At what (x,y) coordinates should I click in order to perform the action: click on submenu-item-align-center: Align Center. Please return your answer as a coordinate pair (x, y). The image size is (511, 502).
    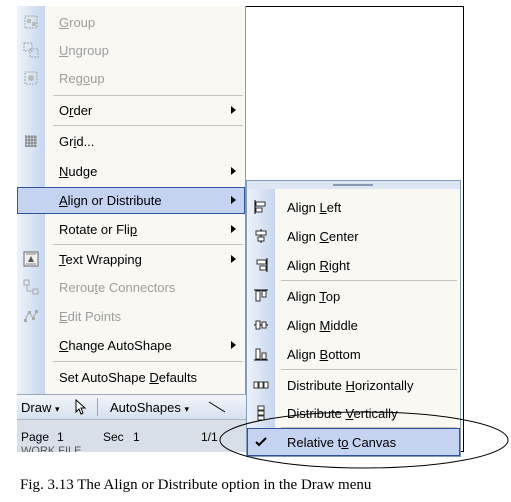
    Looking at the image, I should click on (353, 236).